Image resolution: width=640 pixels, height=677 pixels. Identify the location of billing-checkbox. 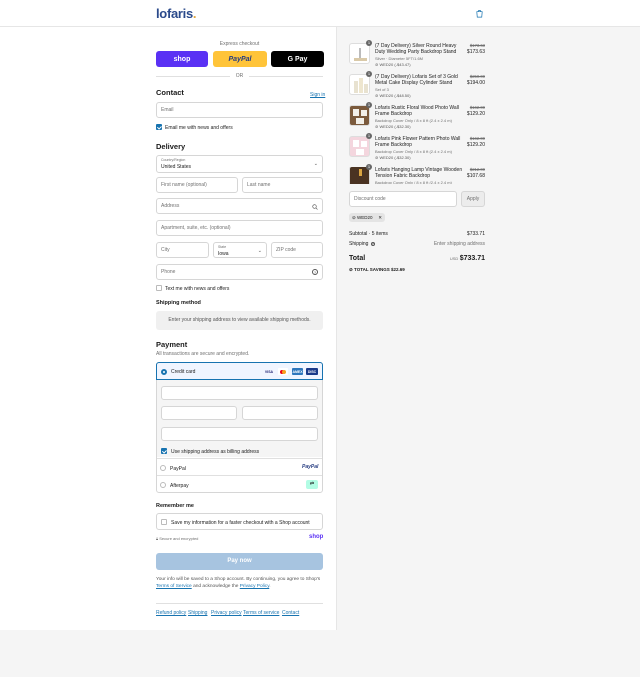
(164, 451).